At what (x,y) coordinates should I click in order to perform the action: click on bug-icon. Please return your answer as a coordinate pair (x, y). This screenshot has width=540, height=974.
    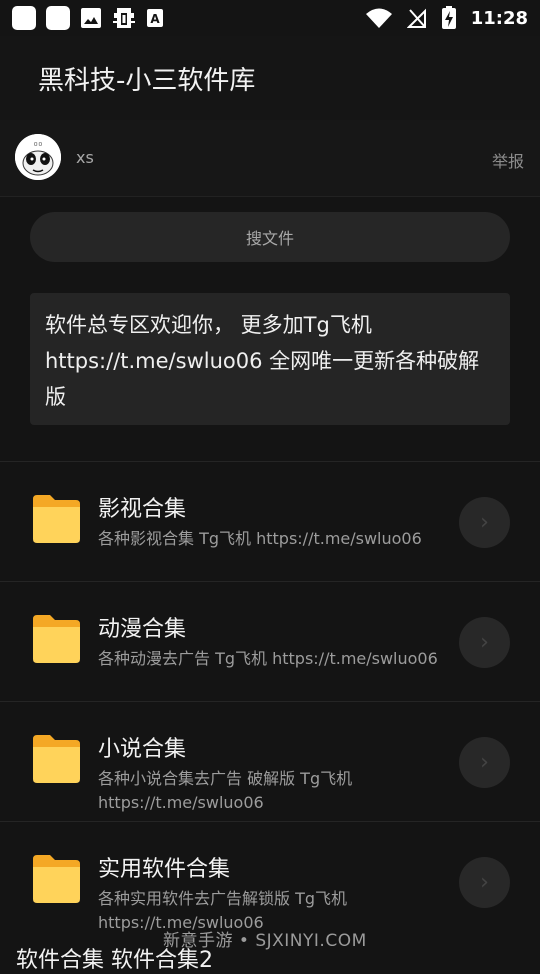
    Looking at the image, I should click on (124, 18).